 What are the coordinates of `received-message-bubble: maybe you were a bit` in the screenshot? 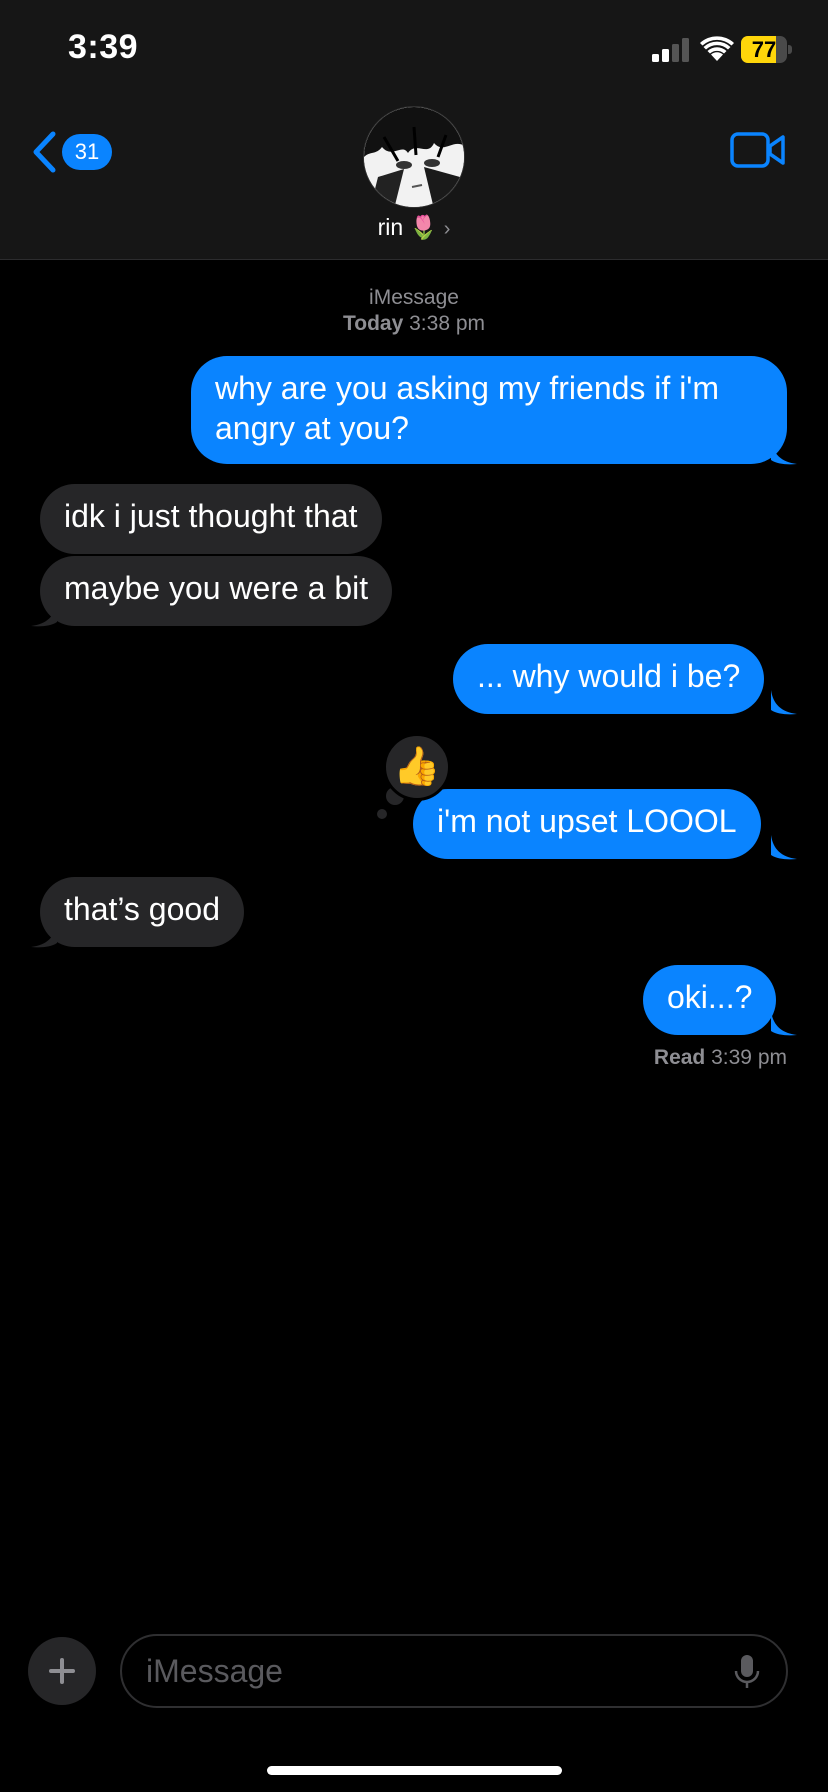 It's located at (216, 591).